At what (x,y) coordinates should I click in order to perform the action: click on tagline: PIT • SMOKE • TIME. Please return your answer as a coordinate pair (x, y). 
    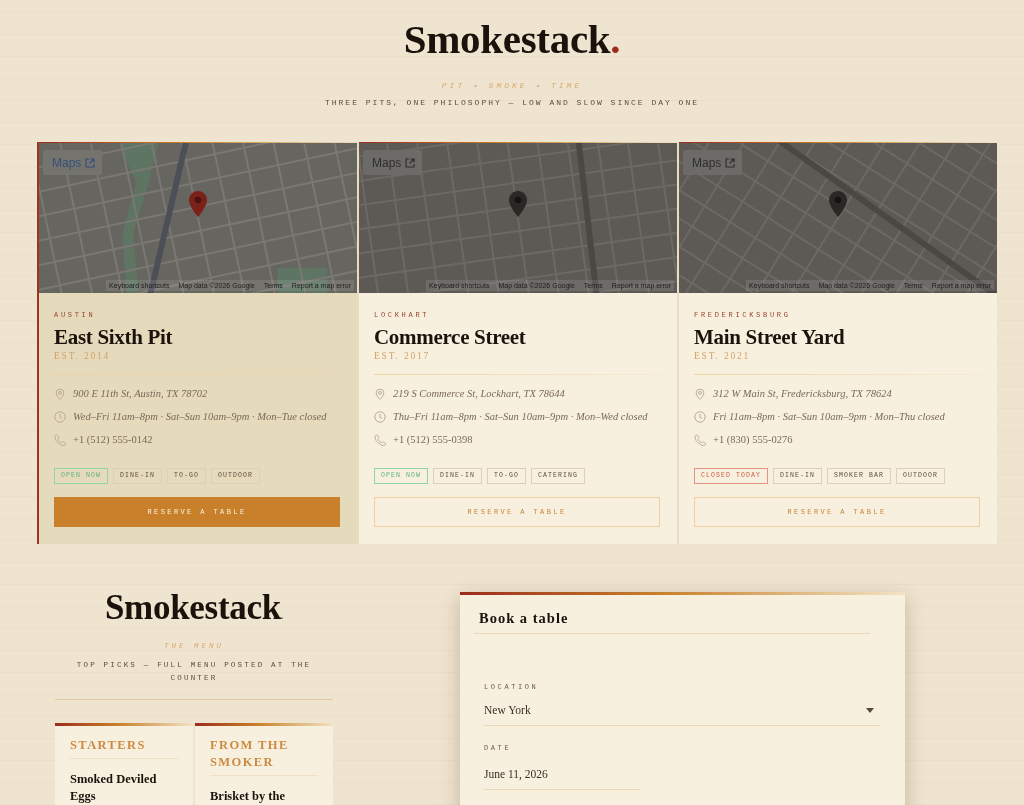
    Looking at the image, I should click on (512, 86).